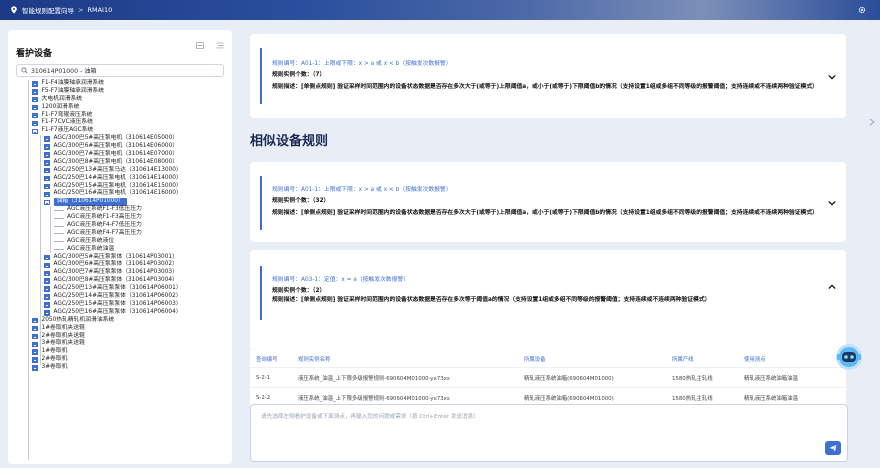 The width and height of the screenshot is (880, 468). What do you see at coordinates (374, 378) in the screenshot?
I see `cell-instance-name: 液压系统_油温_上下限多级报警规则-690604M01000-yx73xs` at bounding box center [374, 378].